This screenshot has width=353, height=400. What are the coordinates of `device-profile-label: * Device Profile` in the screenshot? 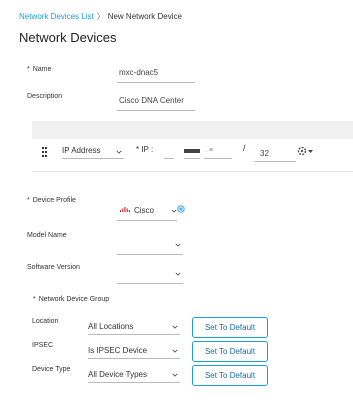 It's located at (51, 200).